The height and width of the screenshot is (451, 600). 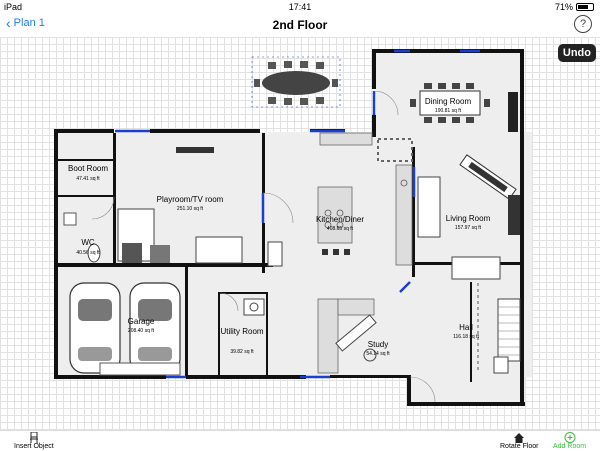 I want to click on room-name-boot: Boot Room, so click(x=88, y=168).